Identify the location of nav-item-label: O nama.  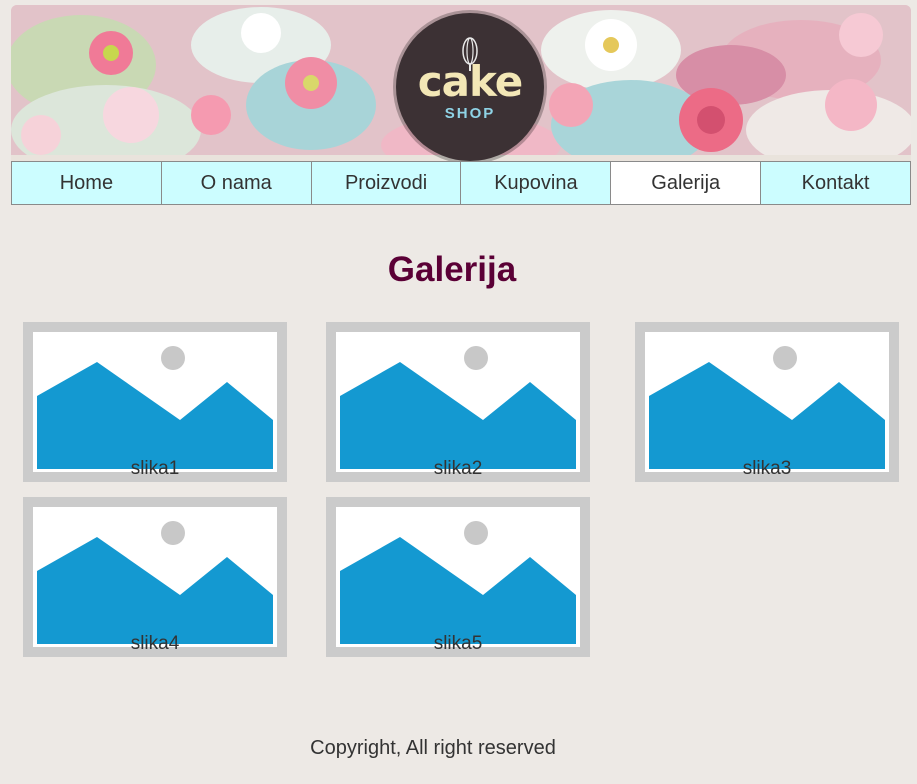
(236, 182).